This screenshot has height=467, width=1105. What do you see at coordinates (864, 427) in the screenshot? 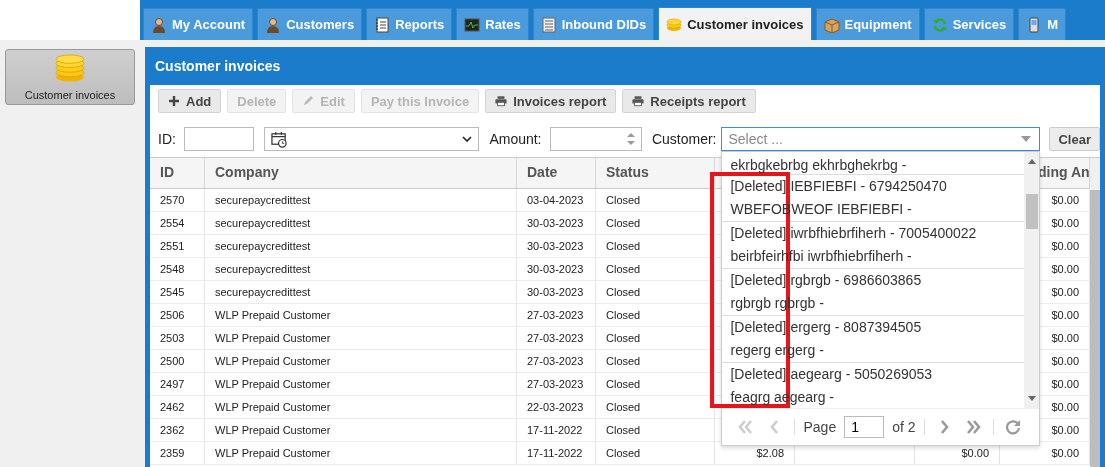
I see `page-field: 1` at bounding box center [864, 427].